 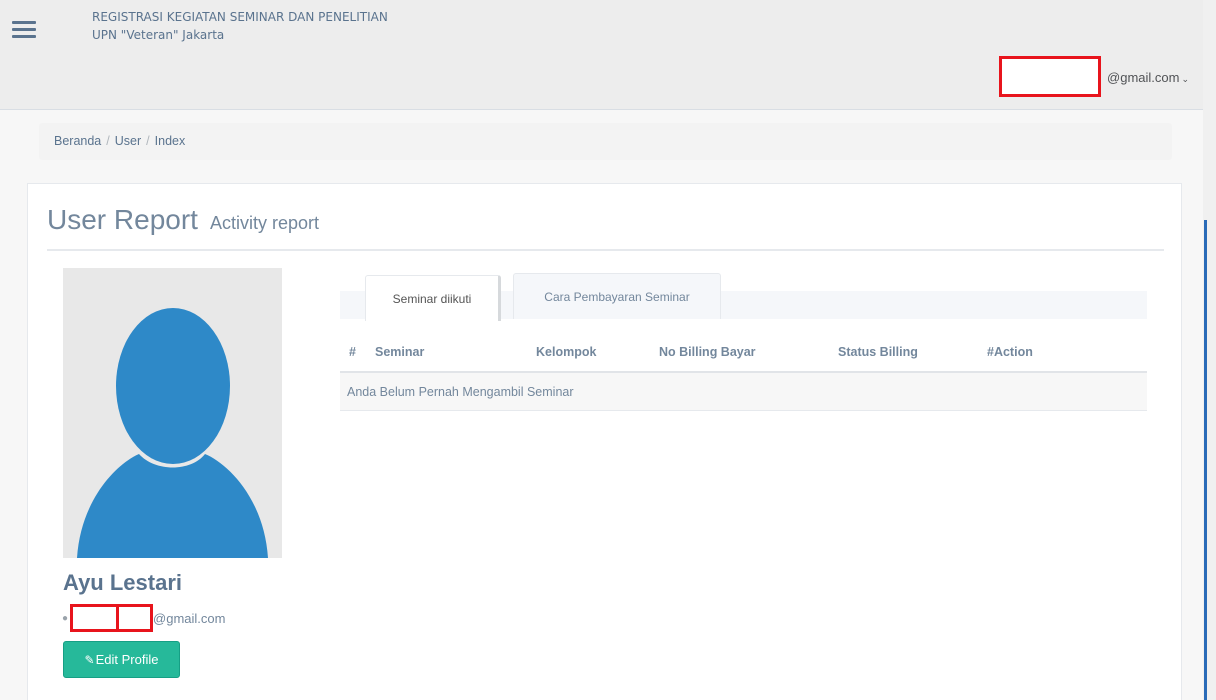 I want to click on profile-email: ● @gmail.com, so click(x=143, y=618).